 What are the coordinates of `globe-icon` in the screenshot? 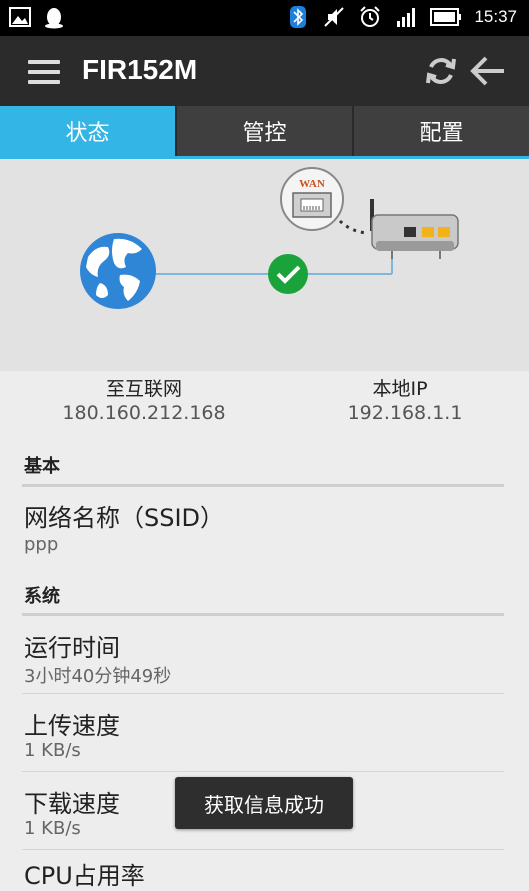 It's located at (118, 271).